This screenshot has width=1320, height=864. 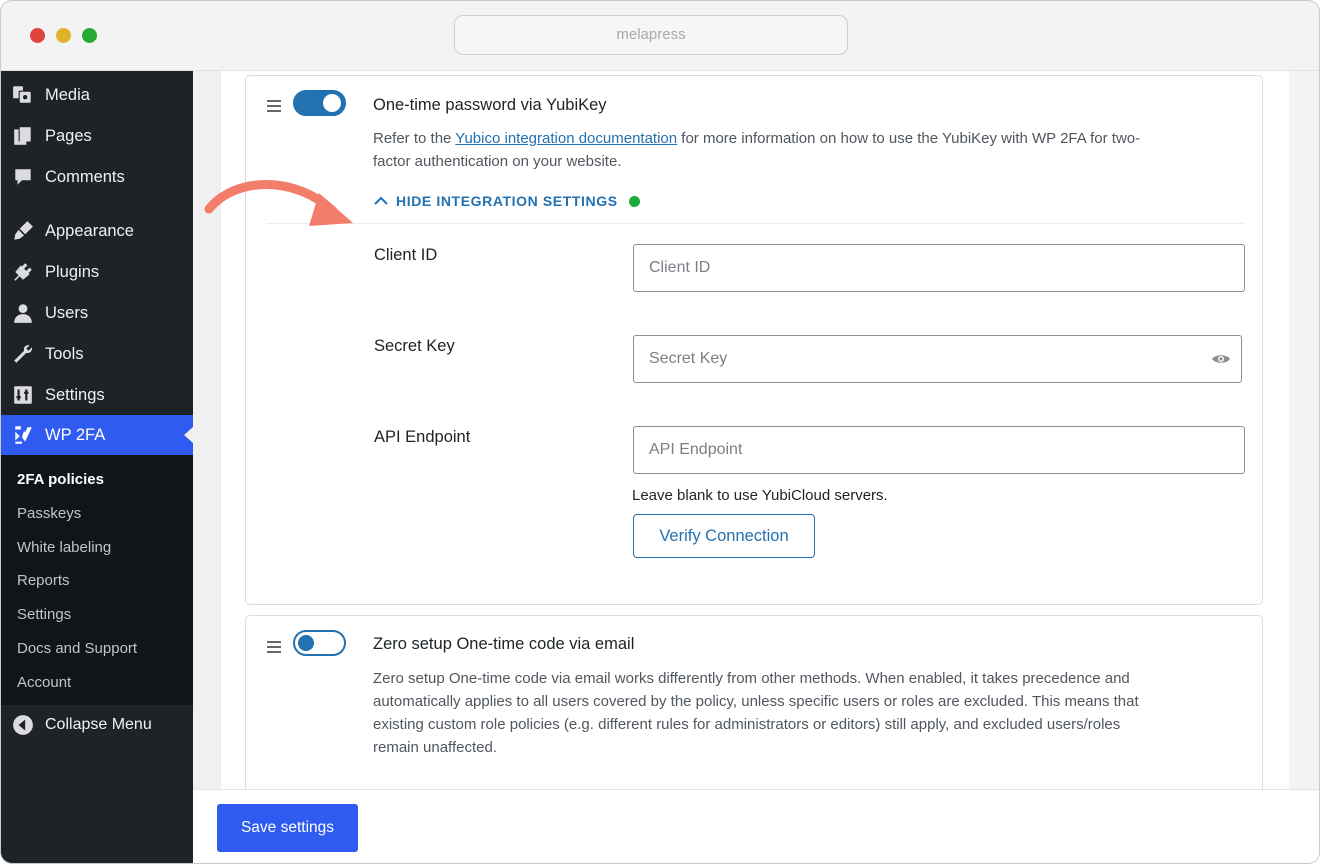 What do you see at coordinates (67, 312) in the screenshot?
I see `sidebar-item-label: Users` at bounding box center [67, 312].